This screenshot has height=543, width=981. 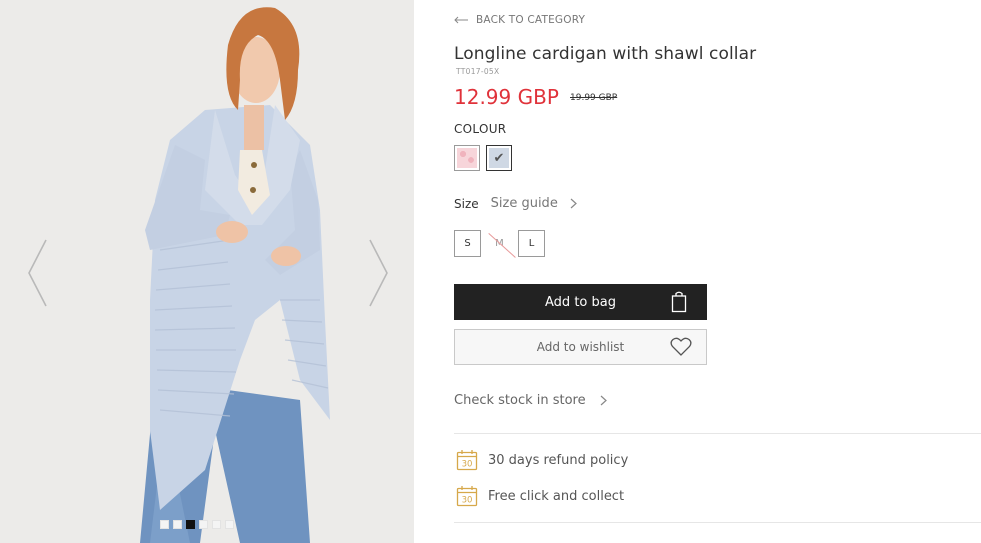 I want to click on gallery-next-button, so click(x=378, y=273).